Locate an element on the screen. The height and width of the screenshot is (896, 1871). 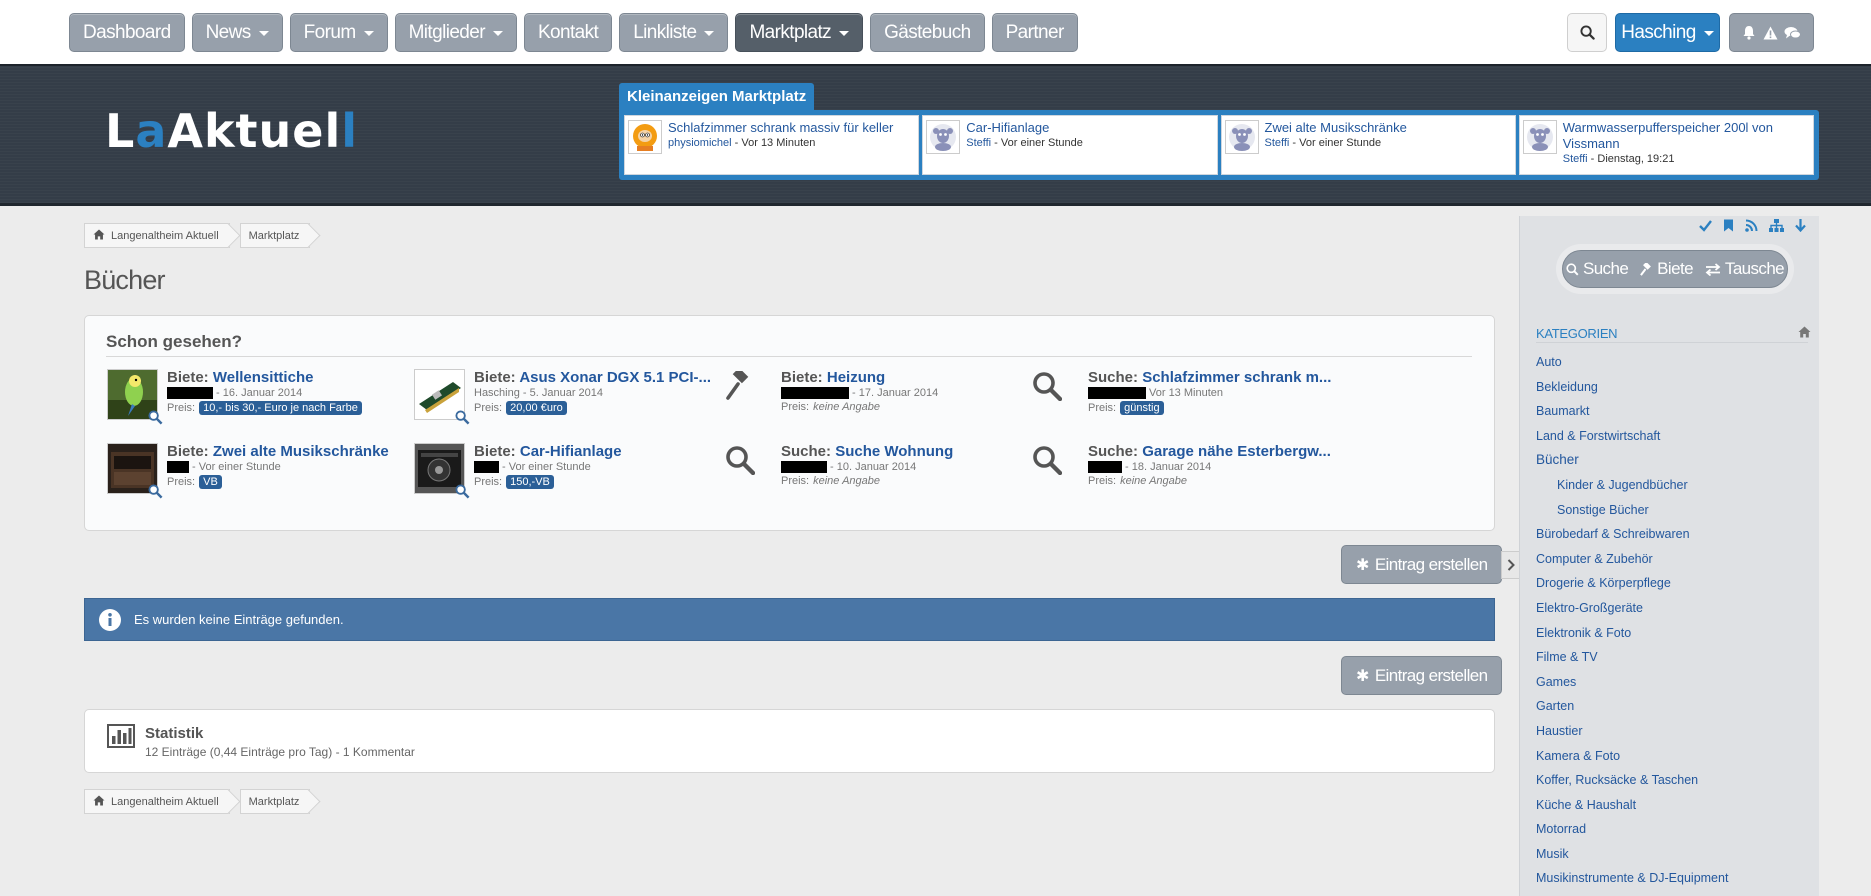
category-kamera-foto: Kamera & Foto is located at coordinates (1671, 756).